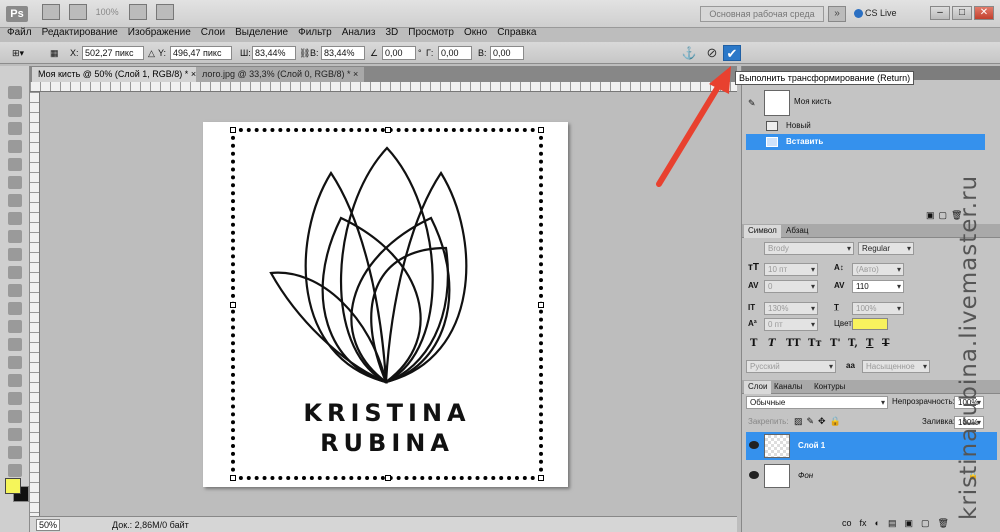  Describe the element at coordinates (233, 478) in the screenshot. I see `transform-handle-bottom-left` at that location.